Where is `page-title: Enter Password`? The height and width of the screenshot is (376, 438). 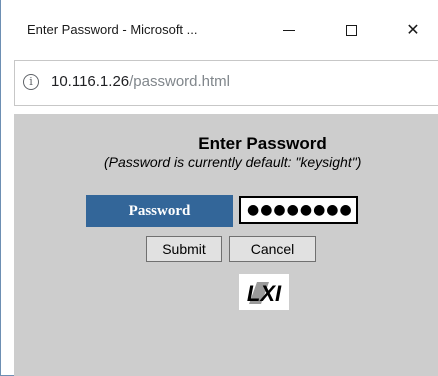 page-title: Enter Password is located at coordinates (262, 143).